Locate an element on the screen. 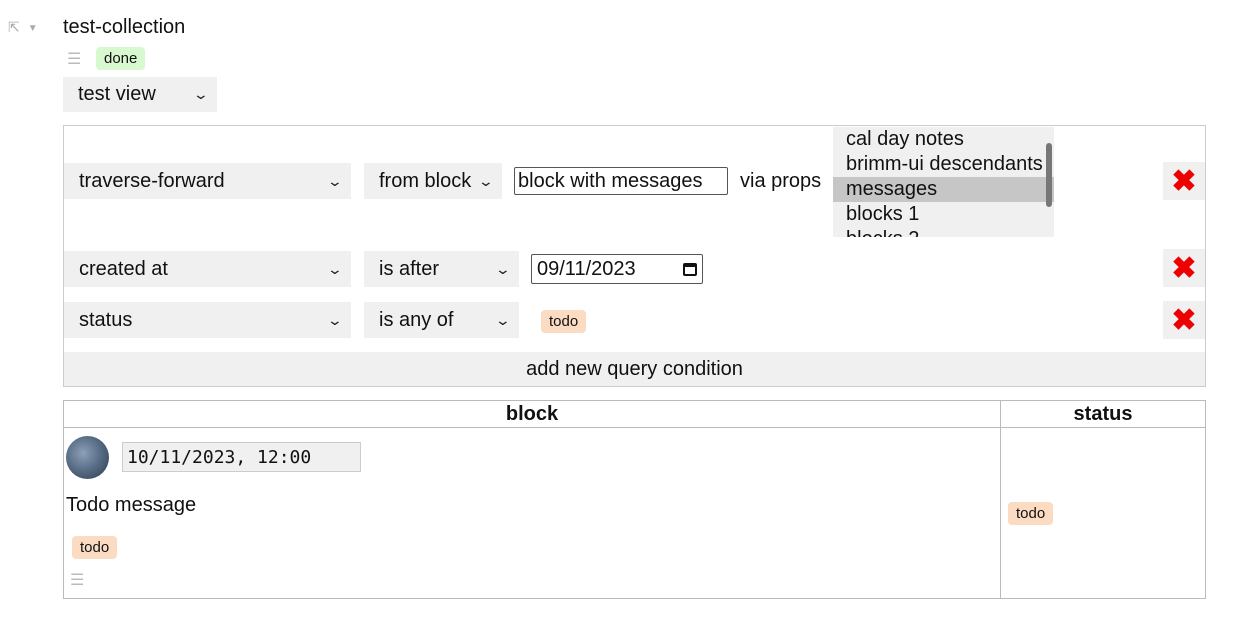  props-option: blocks 2 is located at coordinates (943, 232).